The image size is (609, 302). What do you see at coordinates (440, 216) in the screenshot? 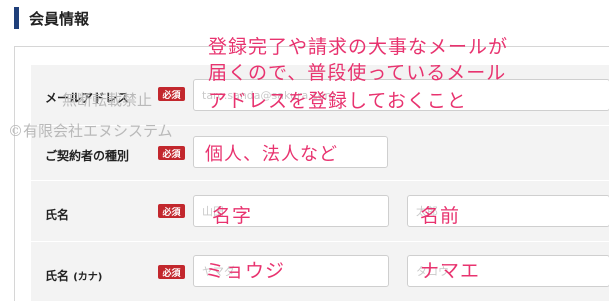
I see `first-name-annotation: 名前` at bounding box center [440, 216].